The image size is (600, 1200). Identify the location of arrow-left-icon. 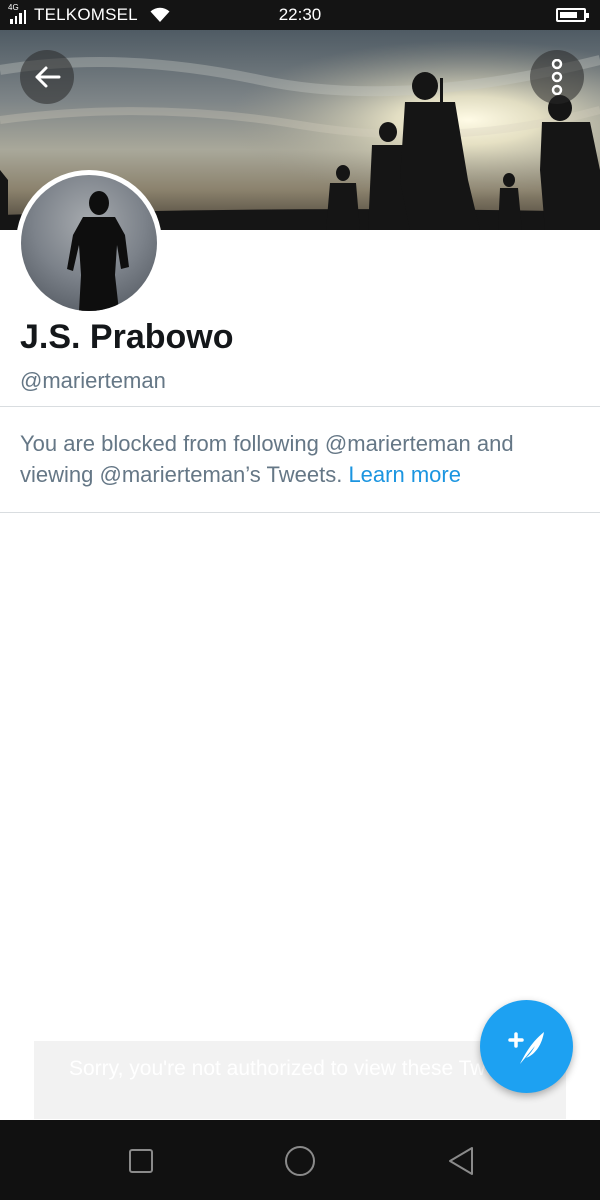
(48, 77).